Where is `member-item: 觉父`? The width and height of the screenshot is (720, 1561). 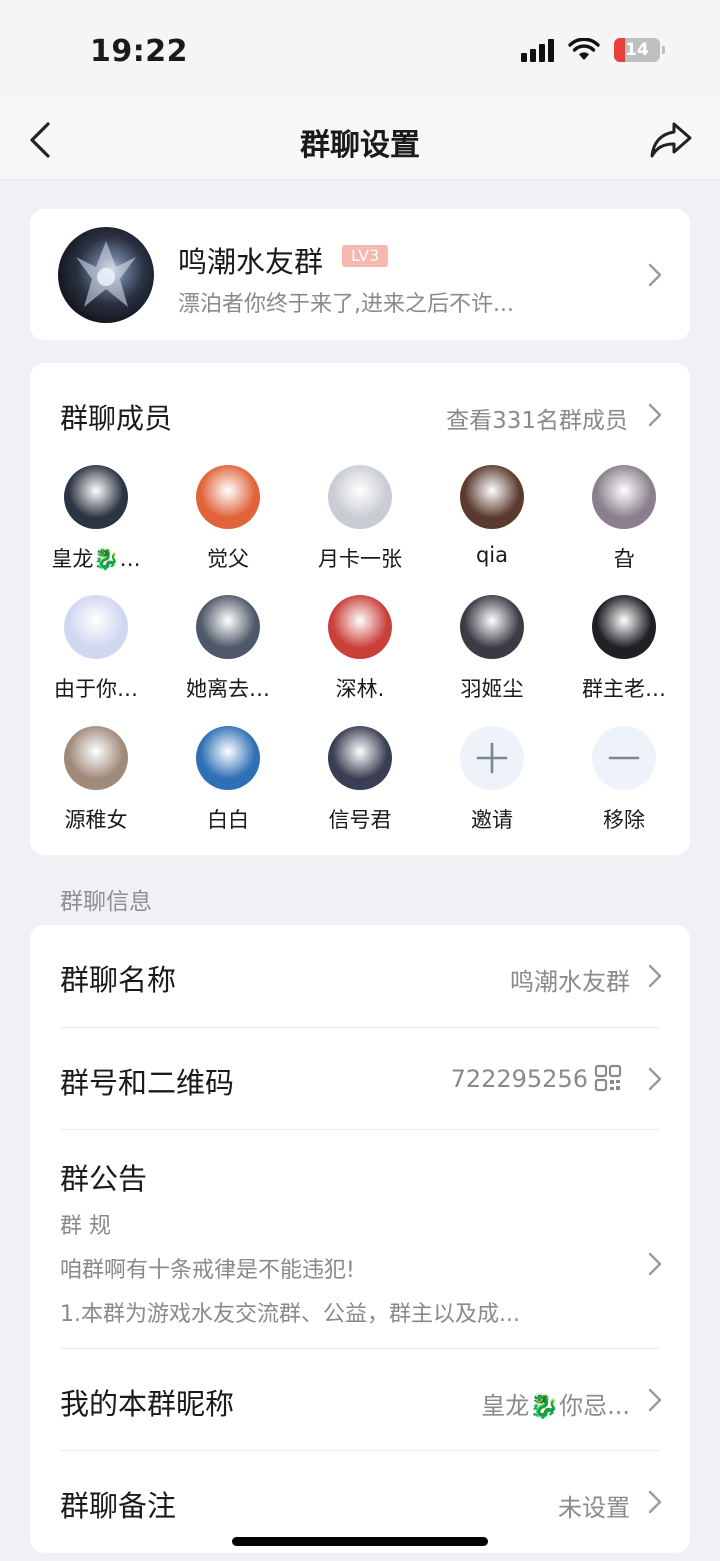
member-item: 觉父 is located at coordinates (228, 519).